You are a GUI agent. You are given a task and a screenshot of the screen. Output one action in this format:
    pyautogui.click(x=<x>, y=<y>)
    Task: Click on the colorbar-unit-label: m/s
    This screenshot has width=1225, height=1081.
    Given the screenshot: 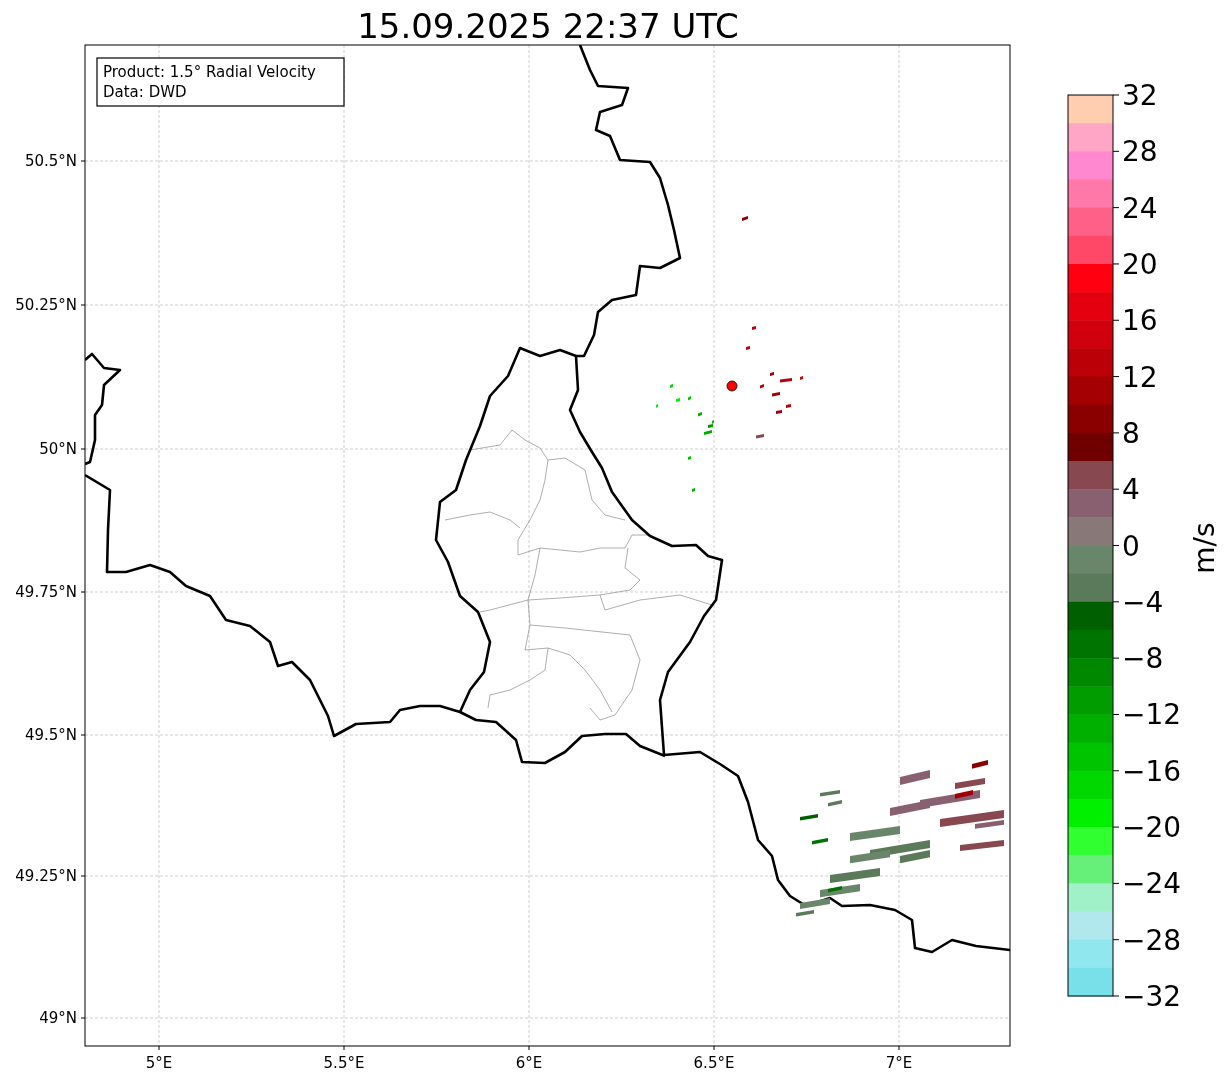 What is the action you would take?
    pyautogui.click(x=1204, y=548)
    